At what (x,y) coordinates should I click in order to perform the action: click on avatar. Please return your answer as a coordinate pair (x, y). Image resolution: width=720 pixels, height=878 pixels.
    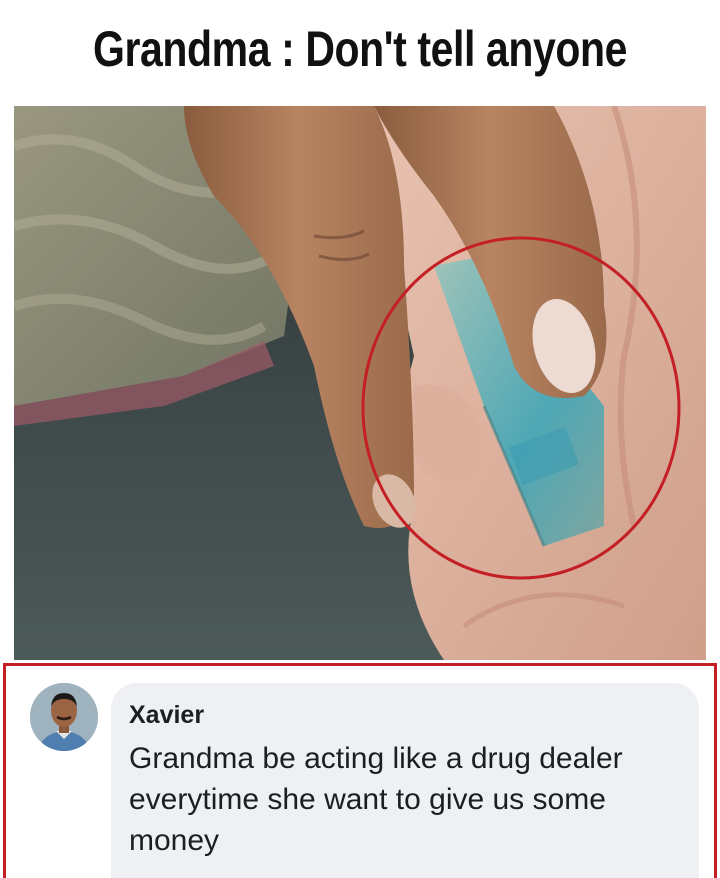
    Looking at the image, I should click on (64, 717).